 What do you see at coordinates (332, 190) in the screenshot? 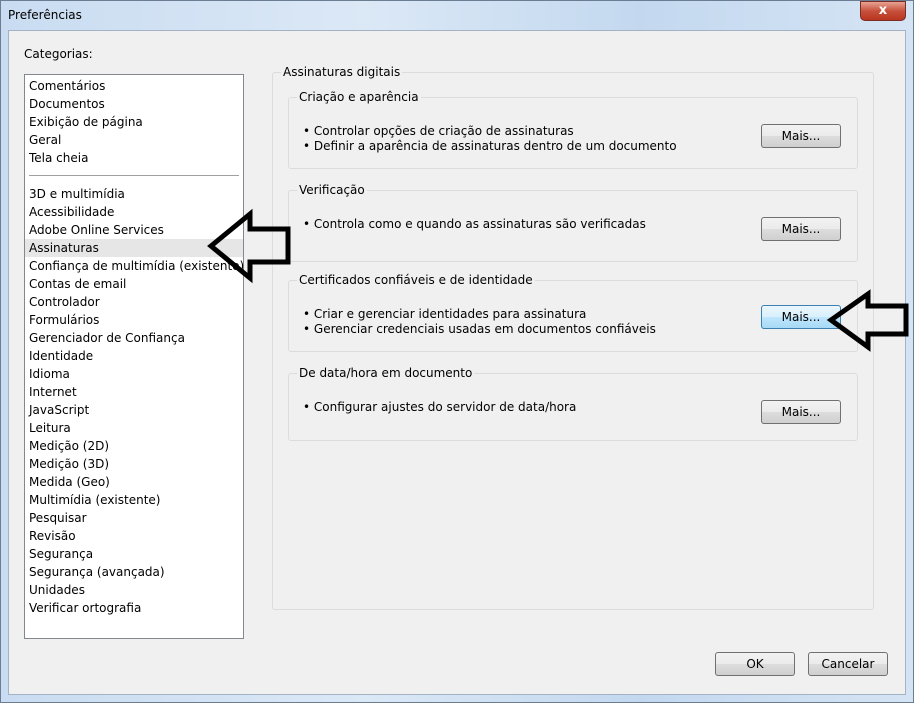
I see `section-title: Verificação` at bounding box center [332, 190].